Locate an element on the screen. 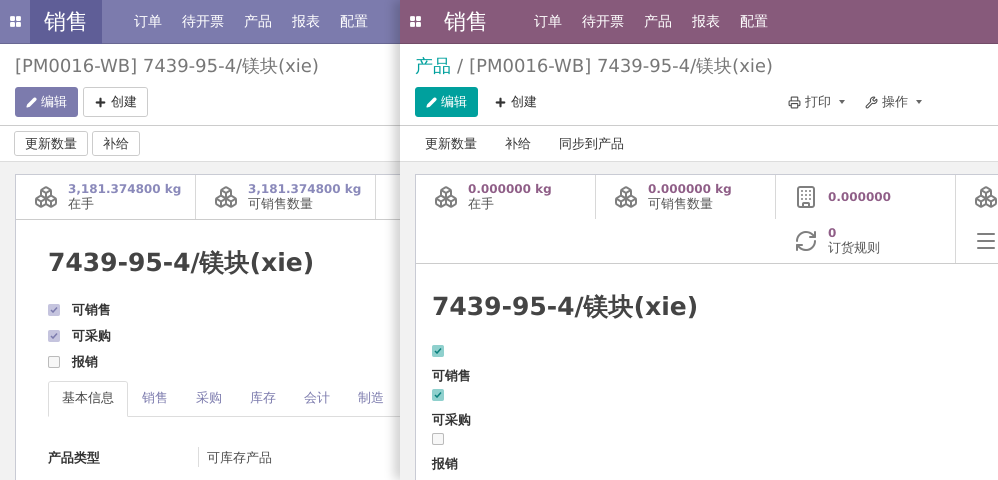 The width and height of the screenshot is (998, 480). stat-button: 0.000000 kg 在手 is located at coordinates (506, 197).